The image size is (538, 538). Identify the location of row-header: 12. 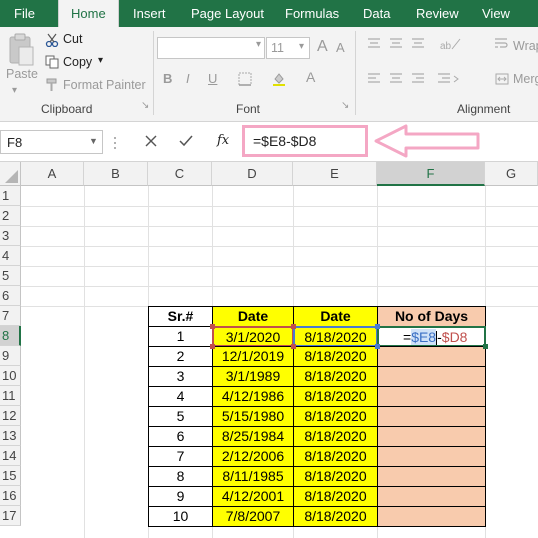
(10, 416).